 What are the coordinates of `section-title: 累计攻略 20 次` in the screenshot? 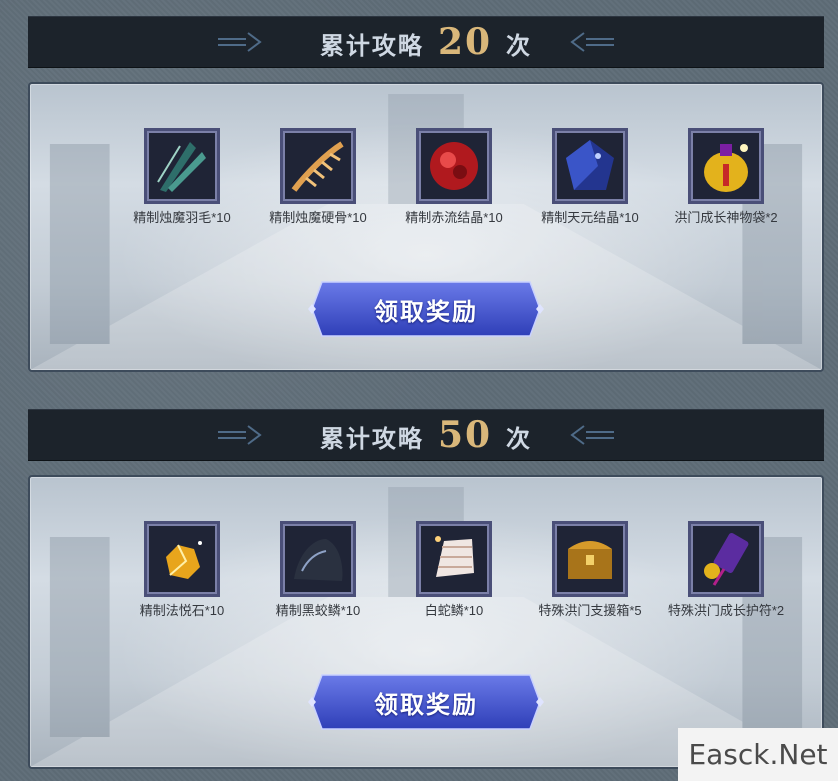 It's located at (426, 42).